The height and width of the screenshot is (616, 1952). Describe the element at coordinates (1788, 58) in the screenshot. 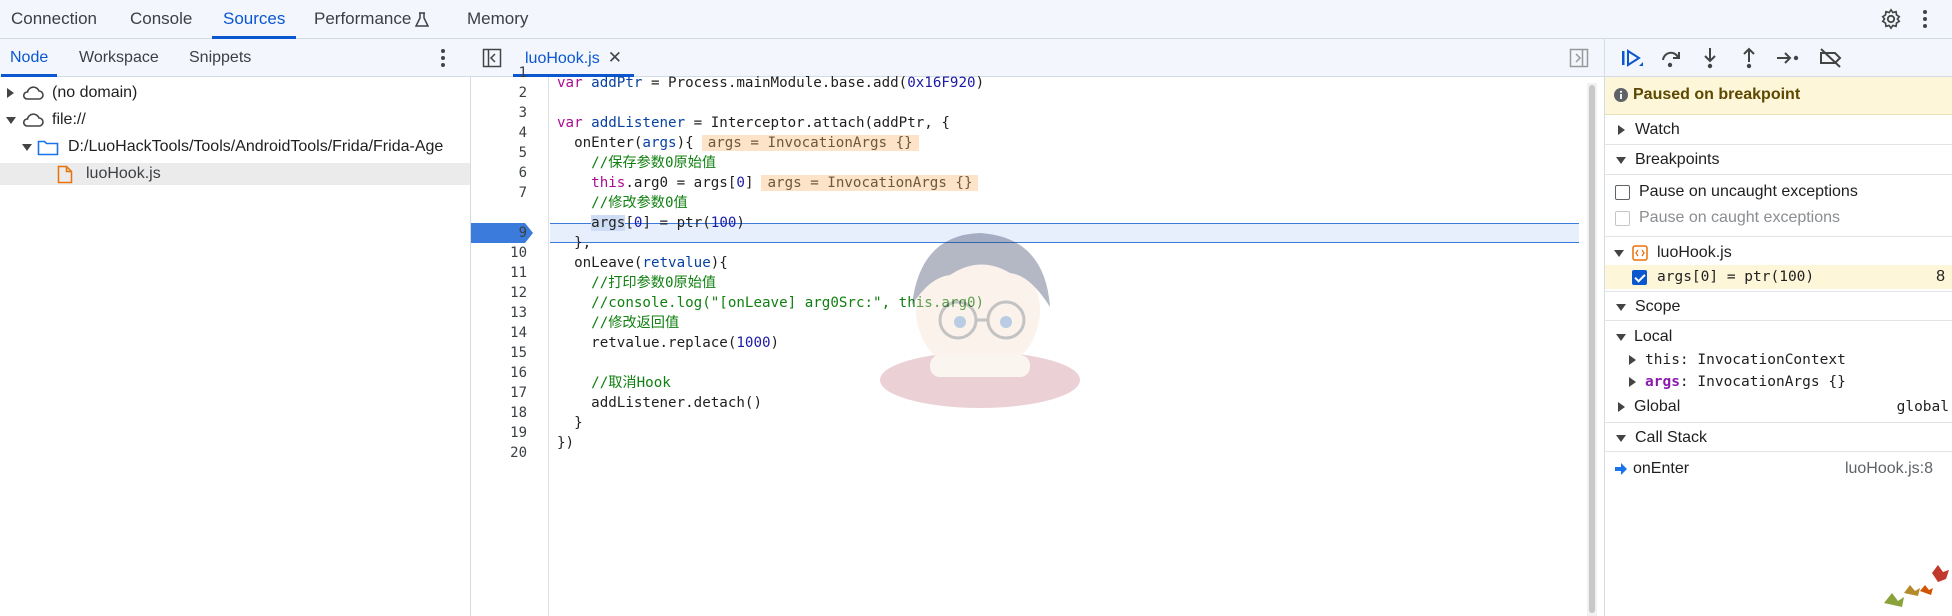

I see `step-icon` at that location.